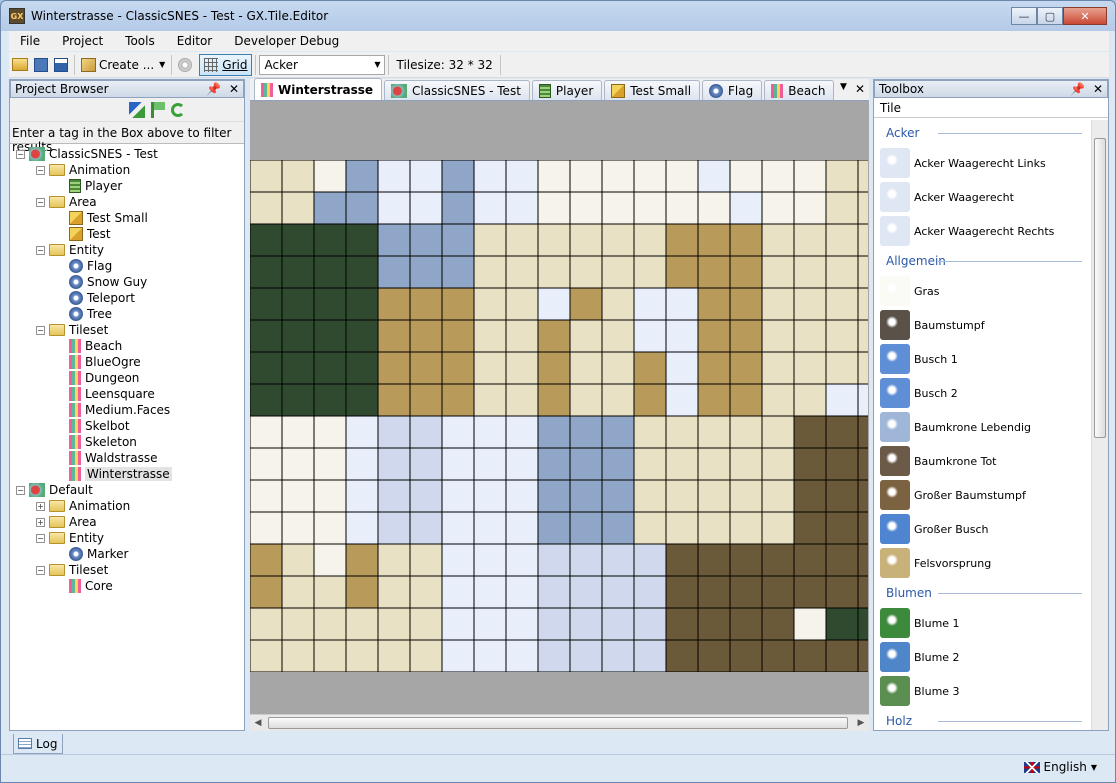 This screenshot has width=1116, height=783. Describe the element at coordinates (652, 90) in the screenshot. I see `editor-tab: Test Small` at that location.